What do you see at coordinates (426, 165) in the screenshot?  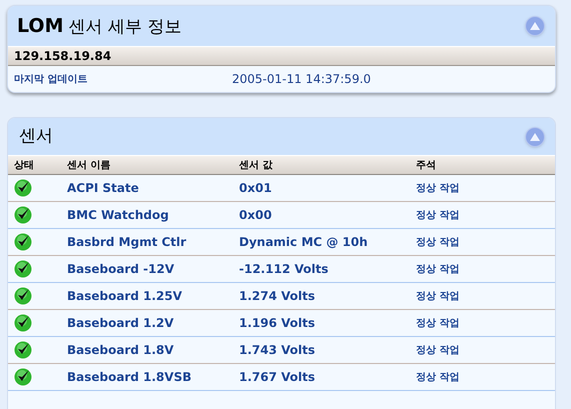 I see `column-header: 주석` at bounding box center [426, 165].